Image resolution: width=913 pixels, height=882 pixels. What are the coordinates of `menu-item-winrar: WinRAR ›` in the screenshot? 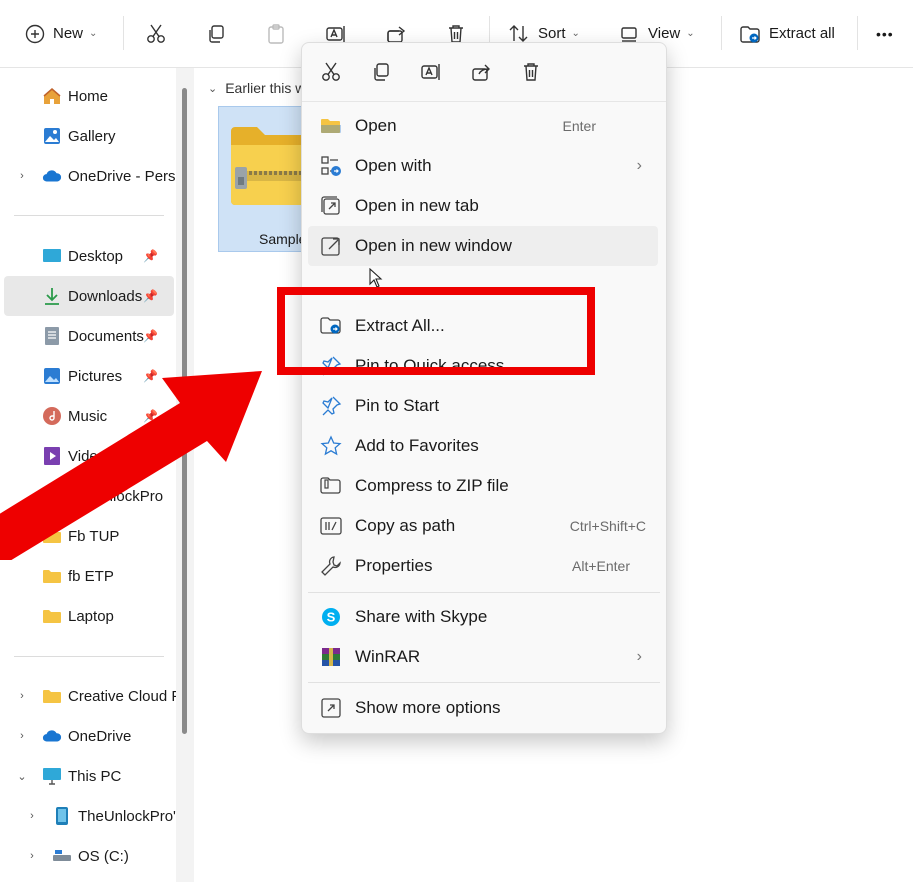 It's located at (483, 657).